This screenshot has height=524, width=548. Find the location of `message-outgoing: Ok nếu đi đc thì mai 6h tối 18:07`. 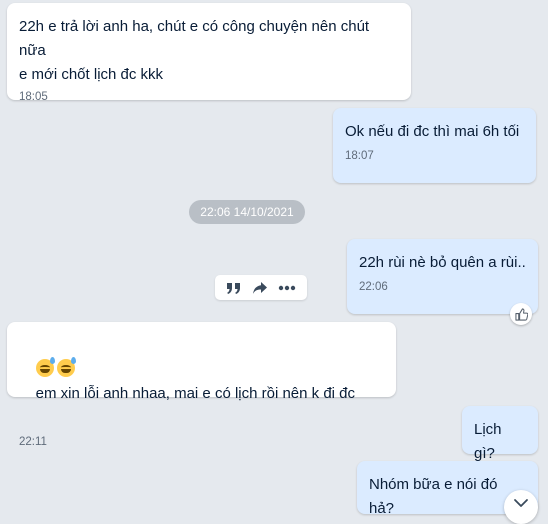

message-outgoing: Ok nếu đi đc thì mai 6h tối 18:07 is located at coordinates (434, 145).